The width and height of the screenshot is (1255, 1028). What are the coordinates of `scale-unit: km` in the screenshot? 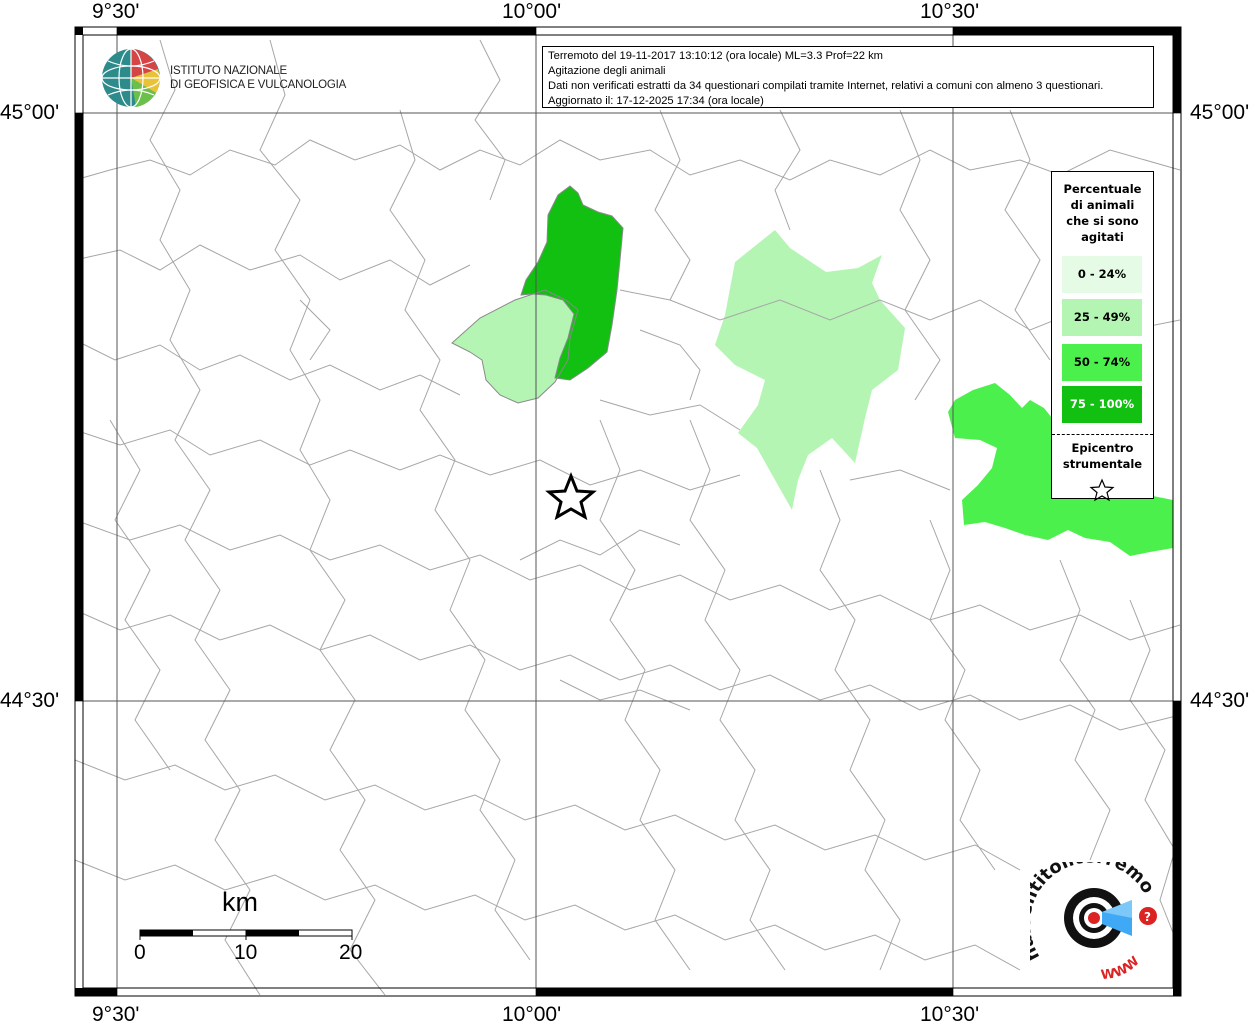 It's located at (240, 902).